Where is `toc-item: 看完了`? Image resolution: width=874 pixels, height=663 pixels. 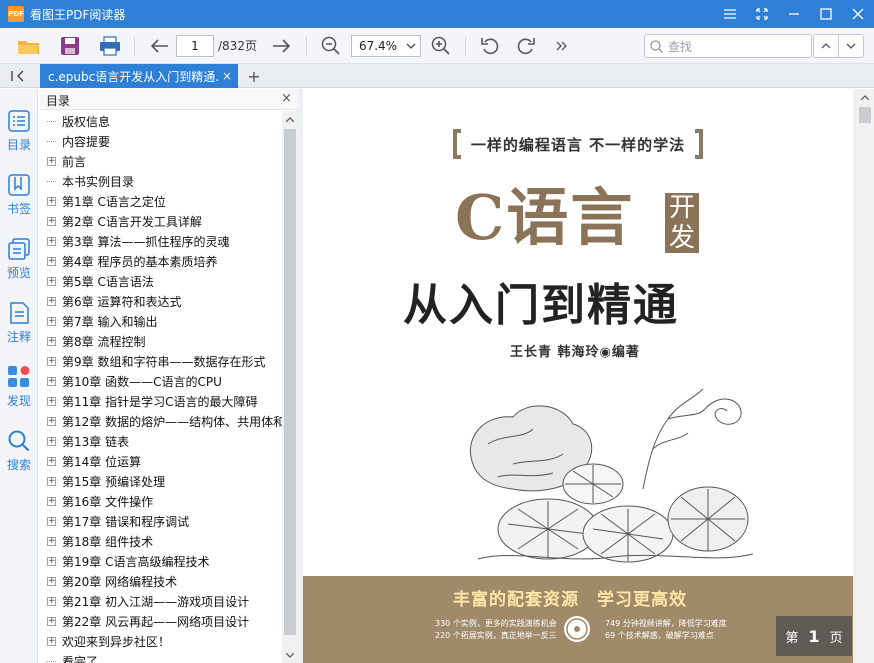 toc-item: 看完了 is located at coordinates (160, 657).